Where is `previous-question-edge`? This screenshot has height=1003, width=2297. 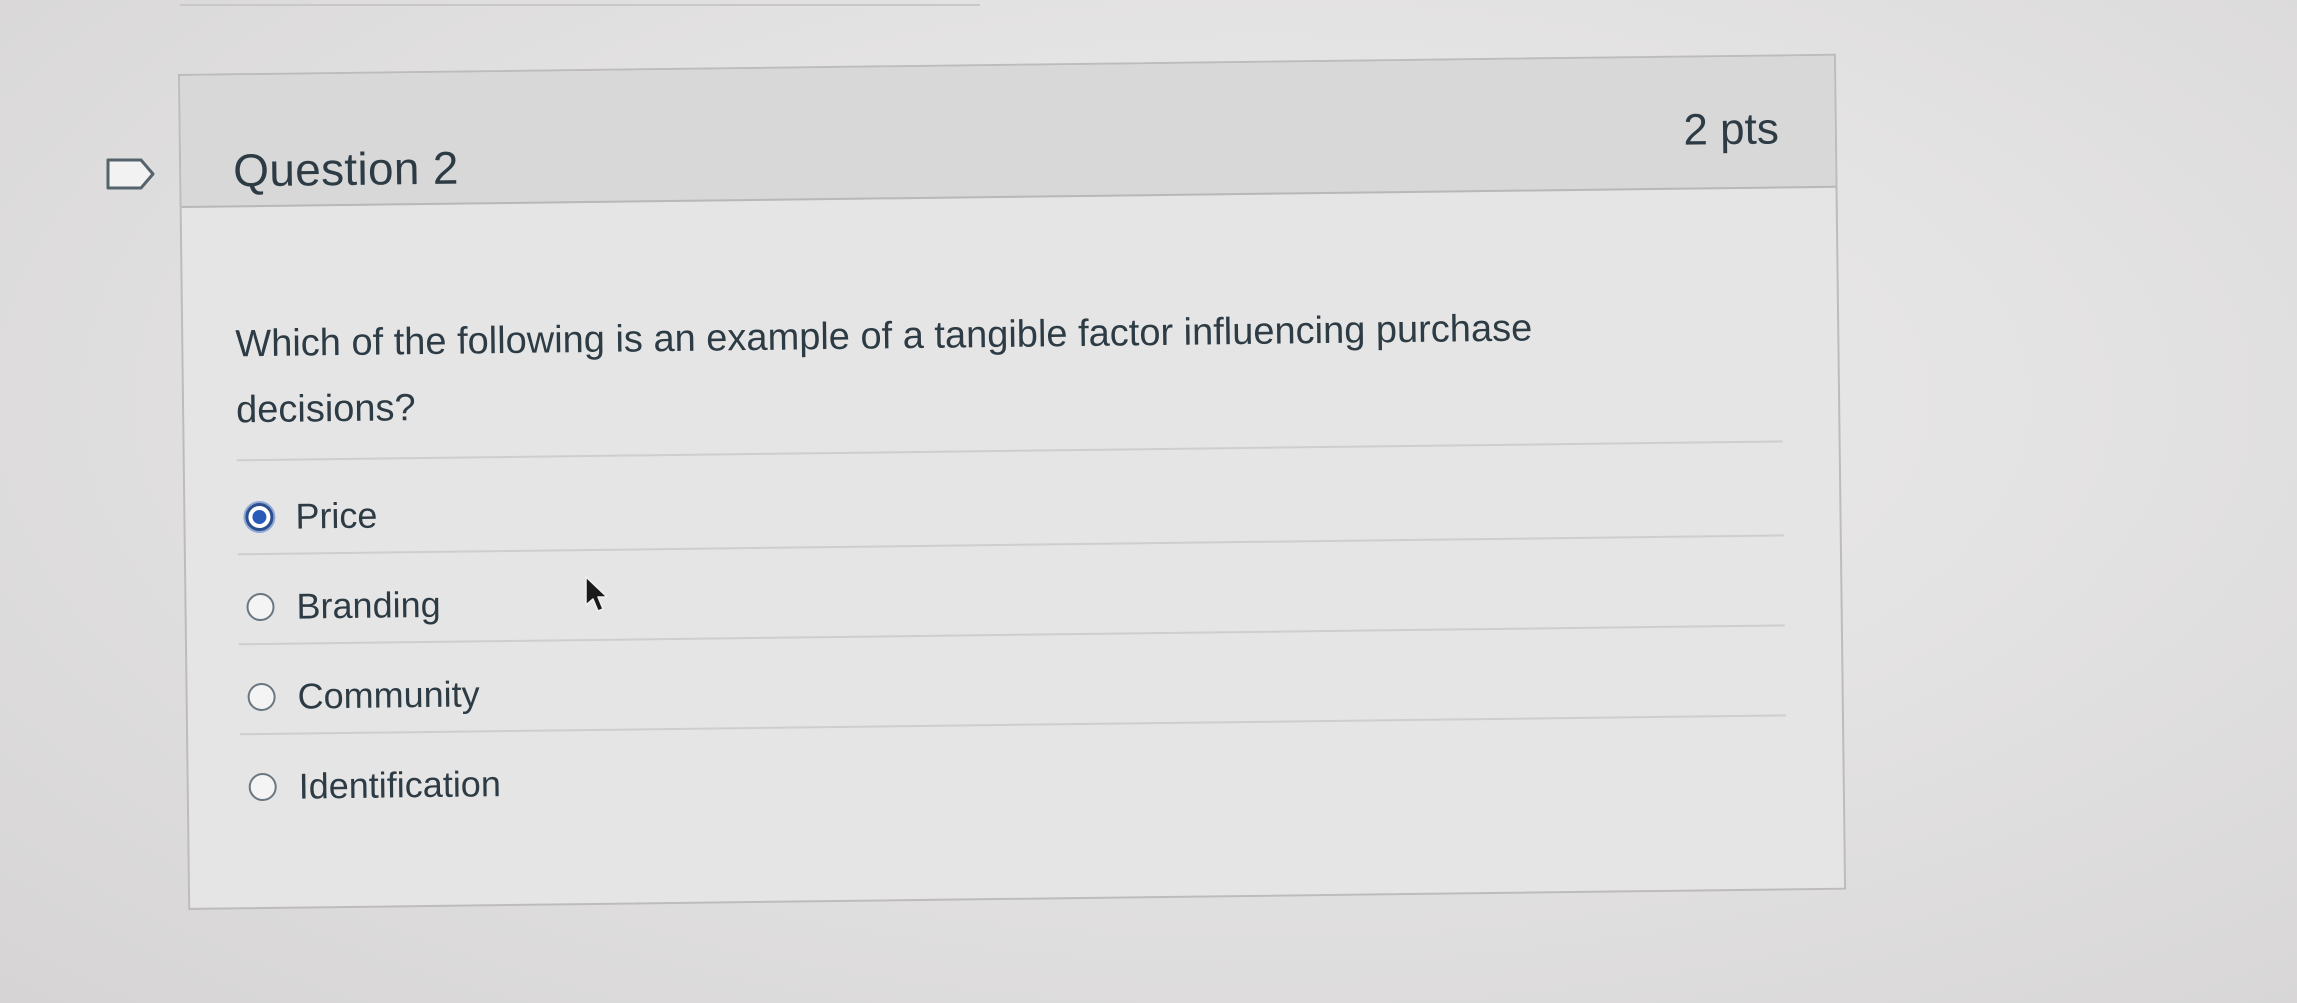 previous-question-edge is located at coordinates (580, 3).